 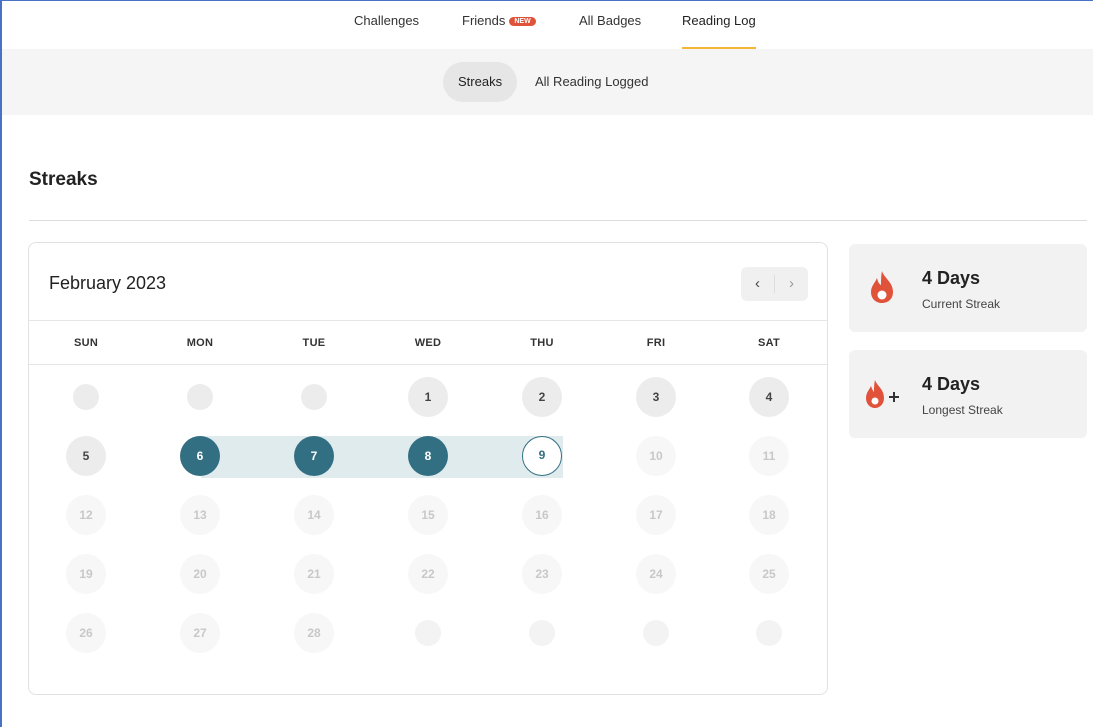 I want to click on longest-streak-value: 4 Days, so click(x=951, y=384).